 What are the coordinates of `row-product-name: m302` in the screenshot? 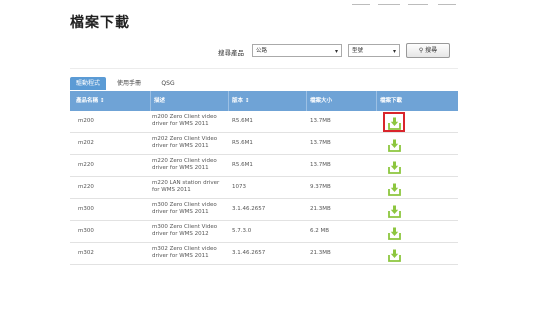 It's located at (86, 253).